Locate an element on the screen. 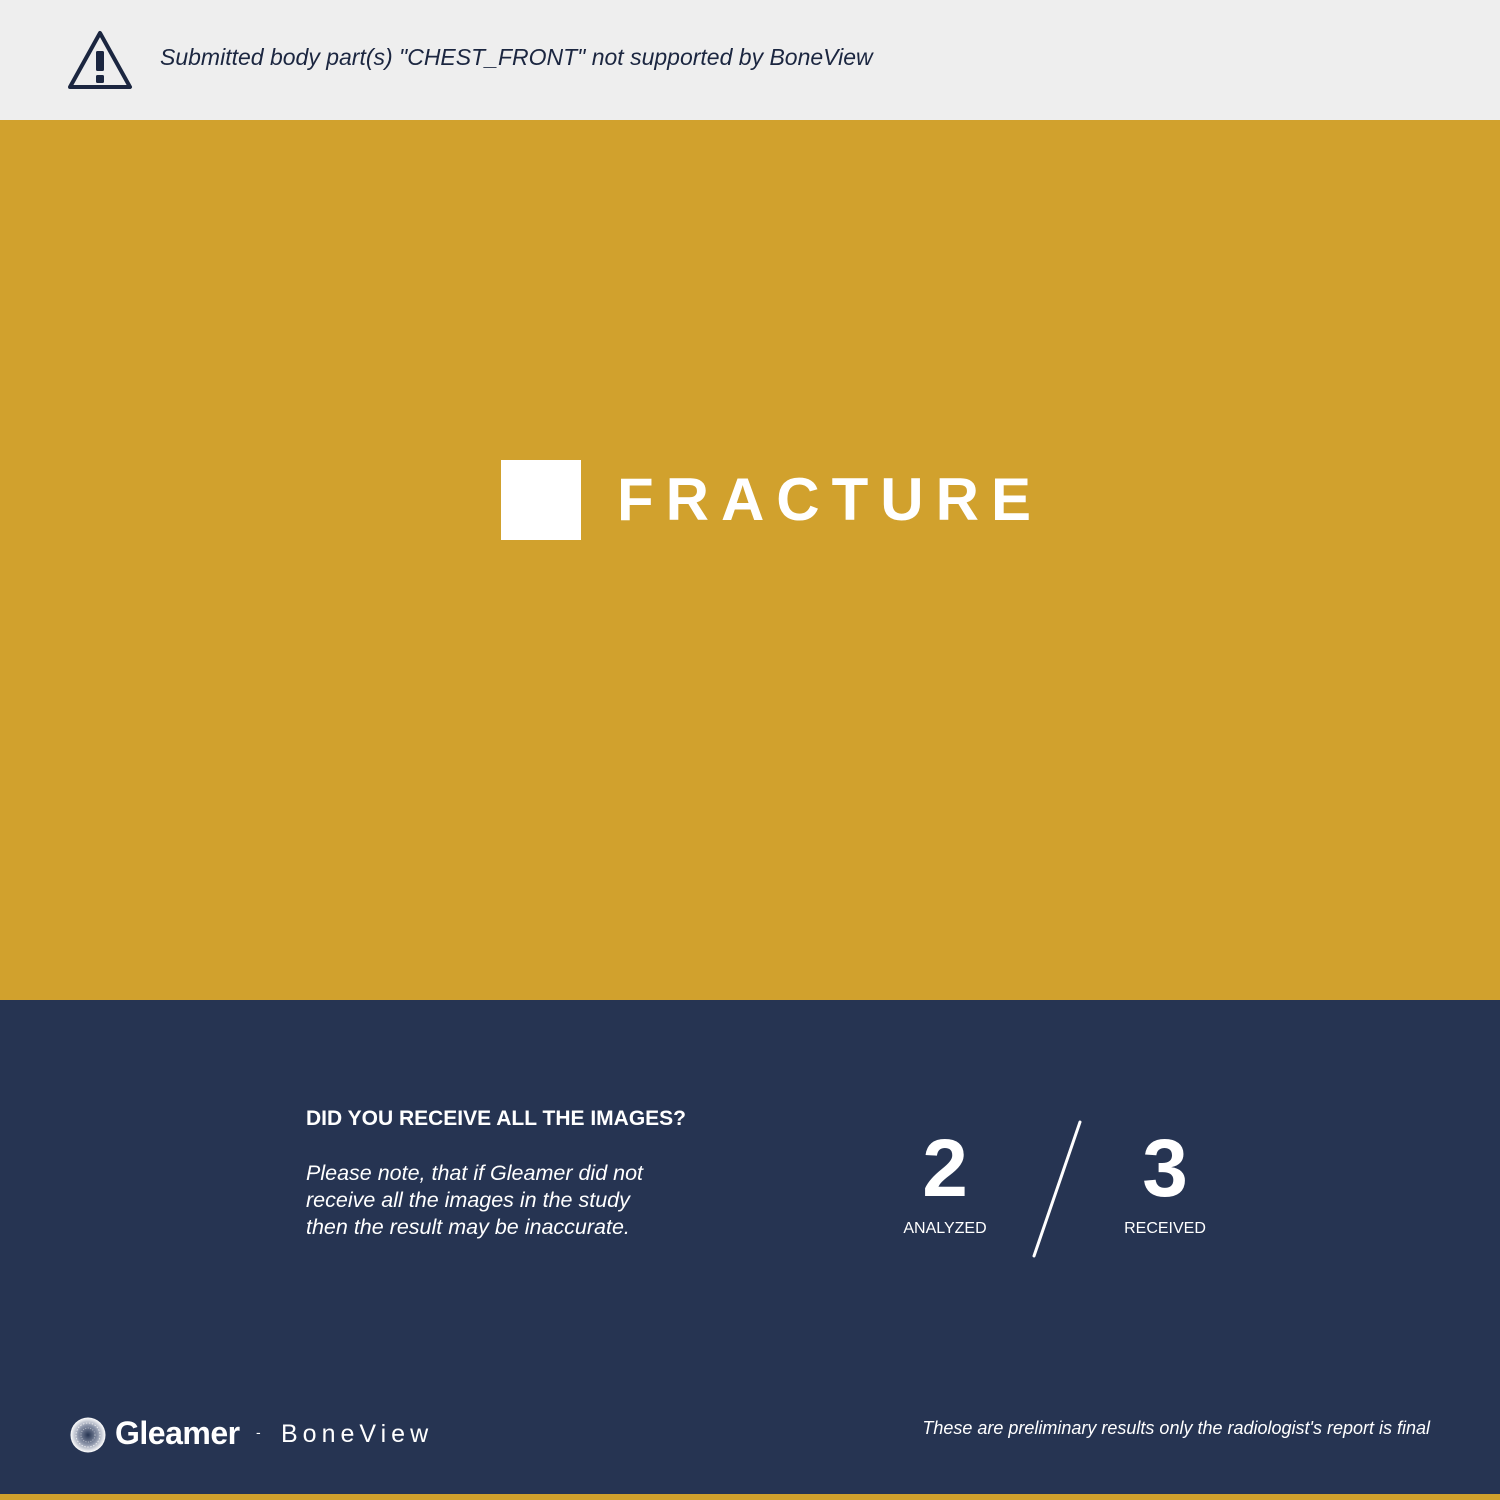 The width and height of the screenshot is (1500, 1500). analyzed-count: 2 ANALYZED is located at coordinates (945, 1181).